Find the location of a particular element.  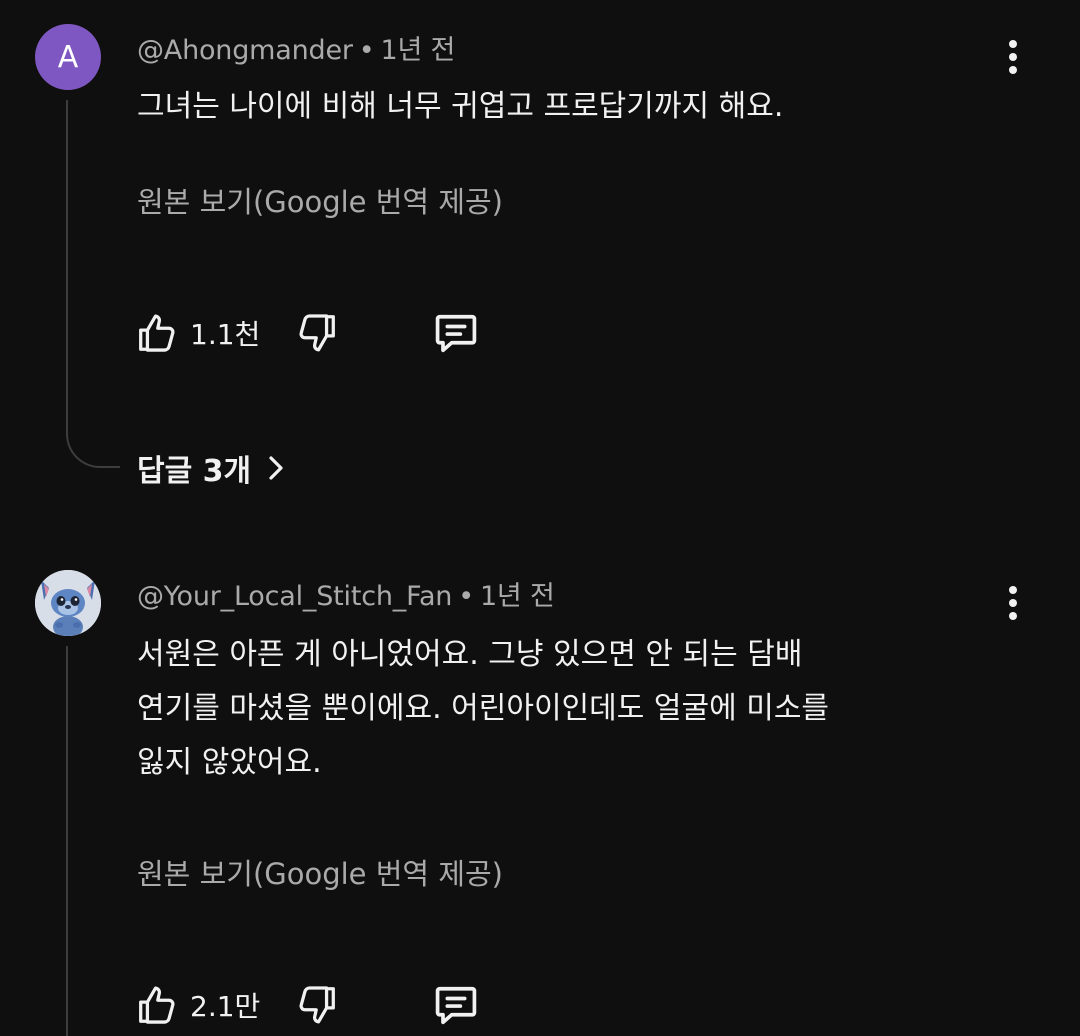

comment-actions: 1.1천 is located at coordinates (330, 333).